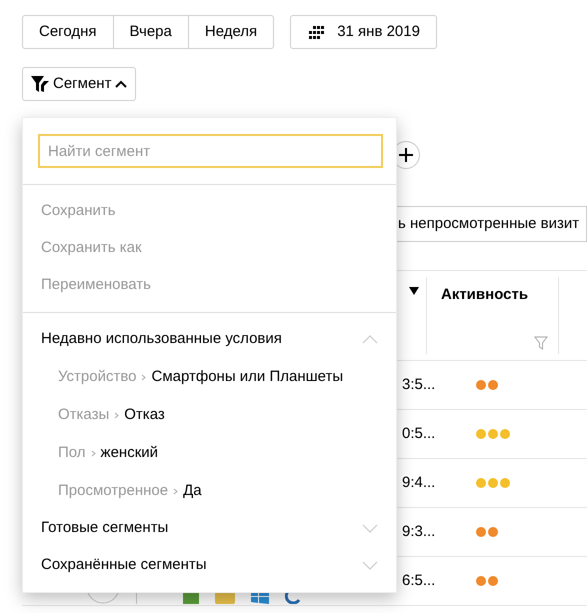  Describe the element at coordinates (67, 32) in the screenshot. I see `date-range-button: Сегодня` at that location.